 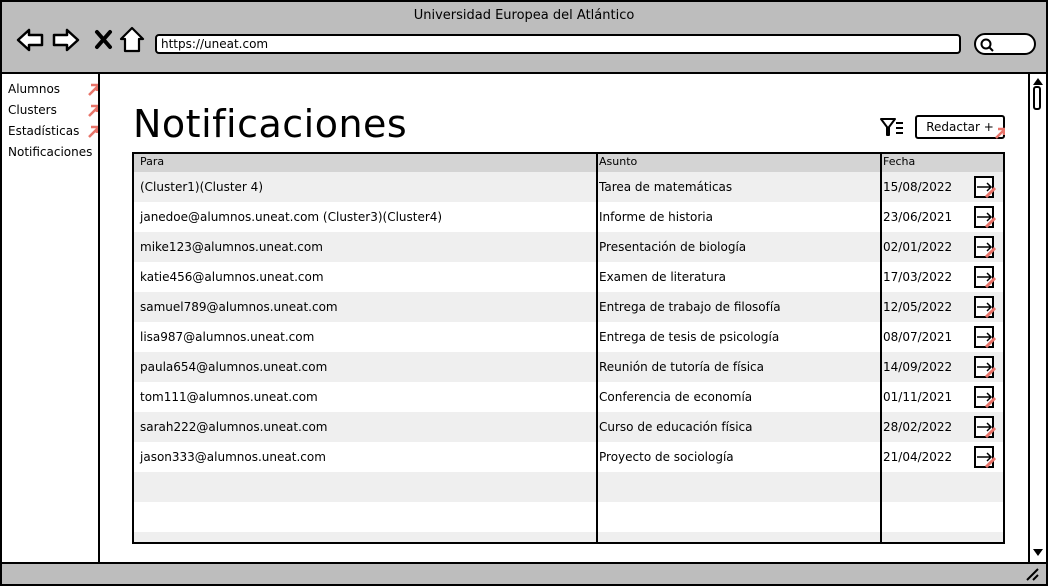 I want to click on column-header-fecha: Fecha, so click(x=899, y=161).